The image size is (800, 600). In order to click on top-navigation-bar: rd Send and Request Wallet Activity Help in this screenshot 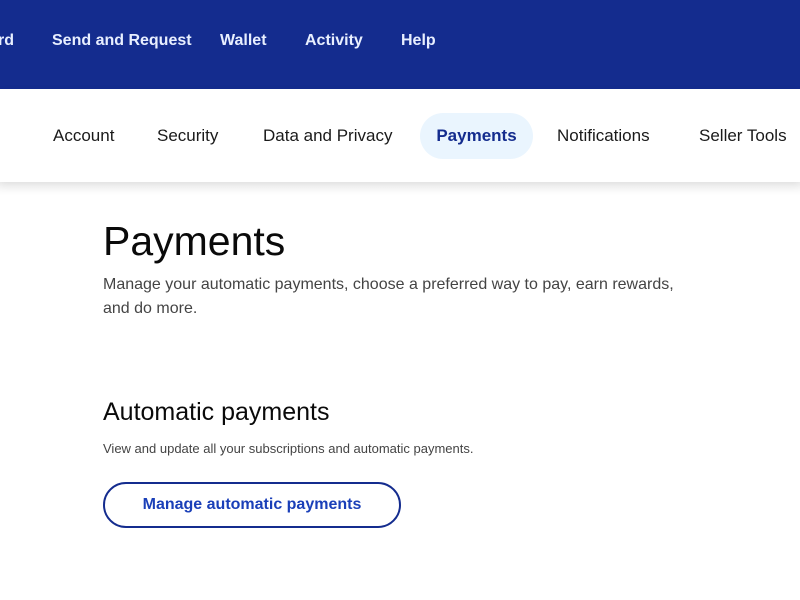, I will do `click(400, 44)`.